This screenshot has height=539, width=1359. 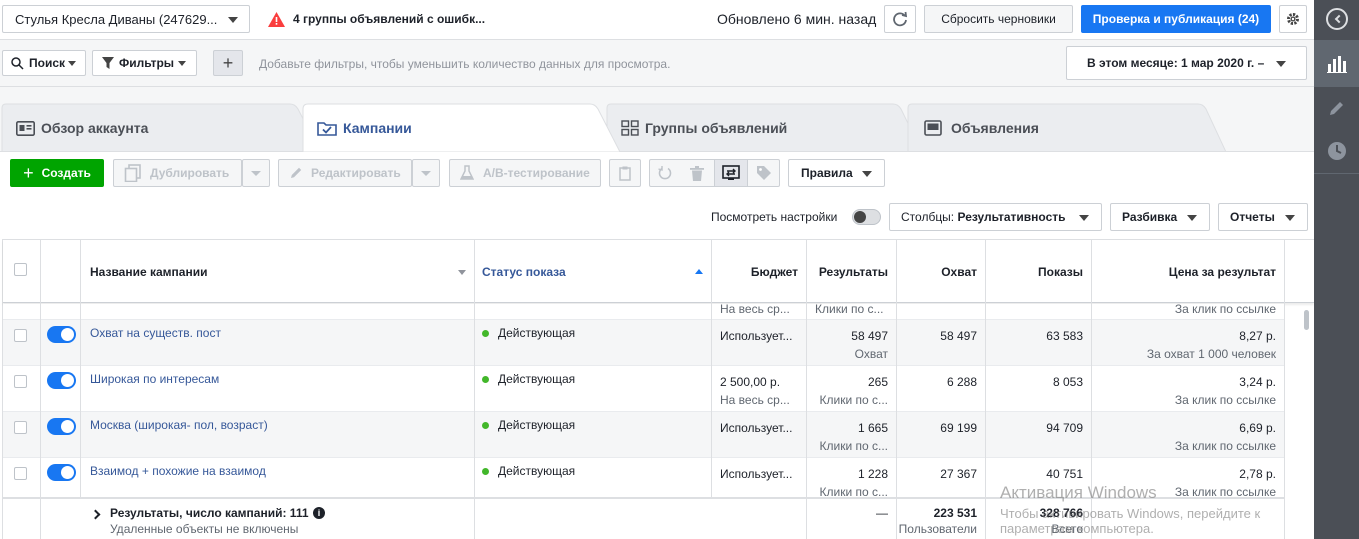 What do you see at coordinates (485, 471) in the screenshot?
I see `status-dot` at bounding box center [485, 471].